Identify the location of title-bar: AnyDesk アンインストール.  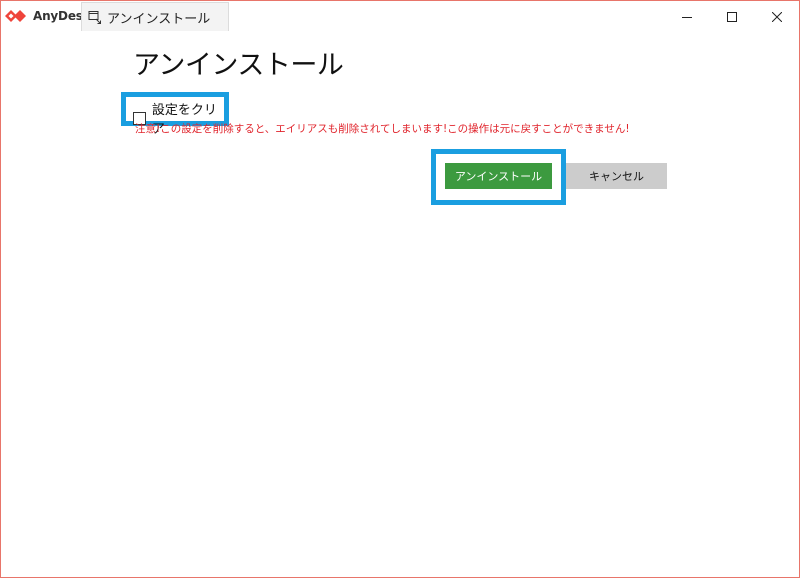
(400, 16).